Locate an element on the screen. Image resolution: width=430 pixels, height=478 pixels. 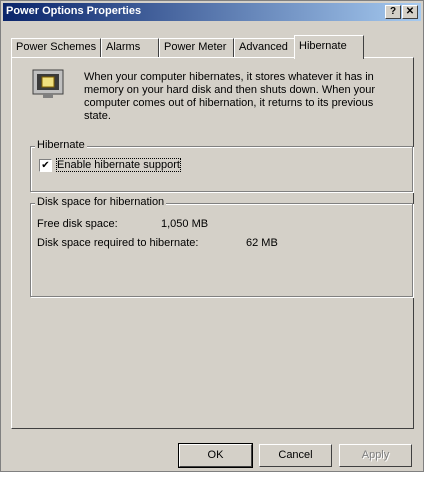
required-disk-space-label: Disk space required to hibernate: is located at coordinates (118, 243).